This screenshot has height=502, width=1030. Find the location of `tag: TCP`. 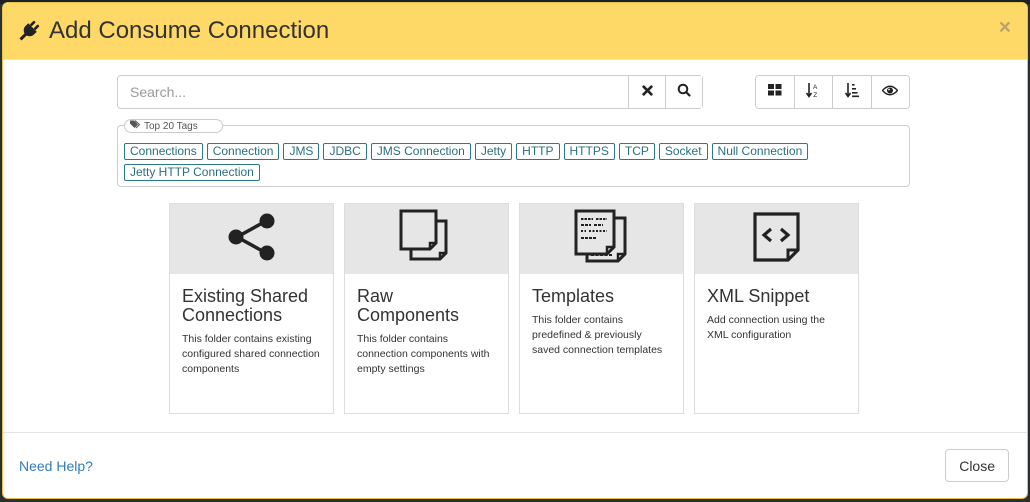

tag: TCP is located at coordinates (636, 151).